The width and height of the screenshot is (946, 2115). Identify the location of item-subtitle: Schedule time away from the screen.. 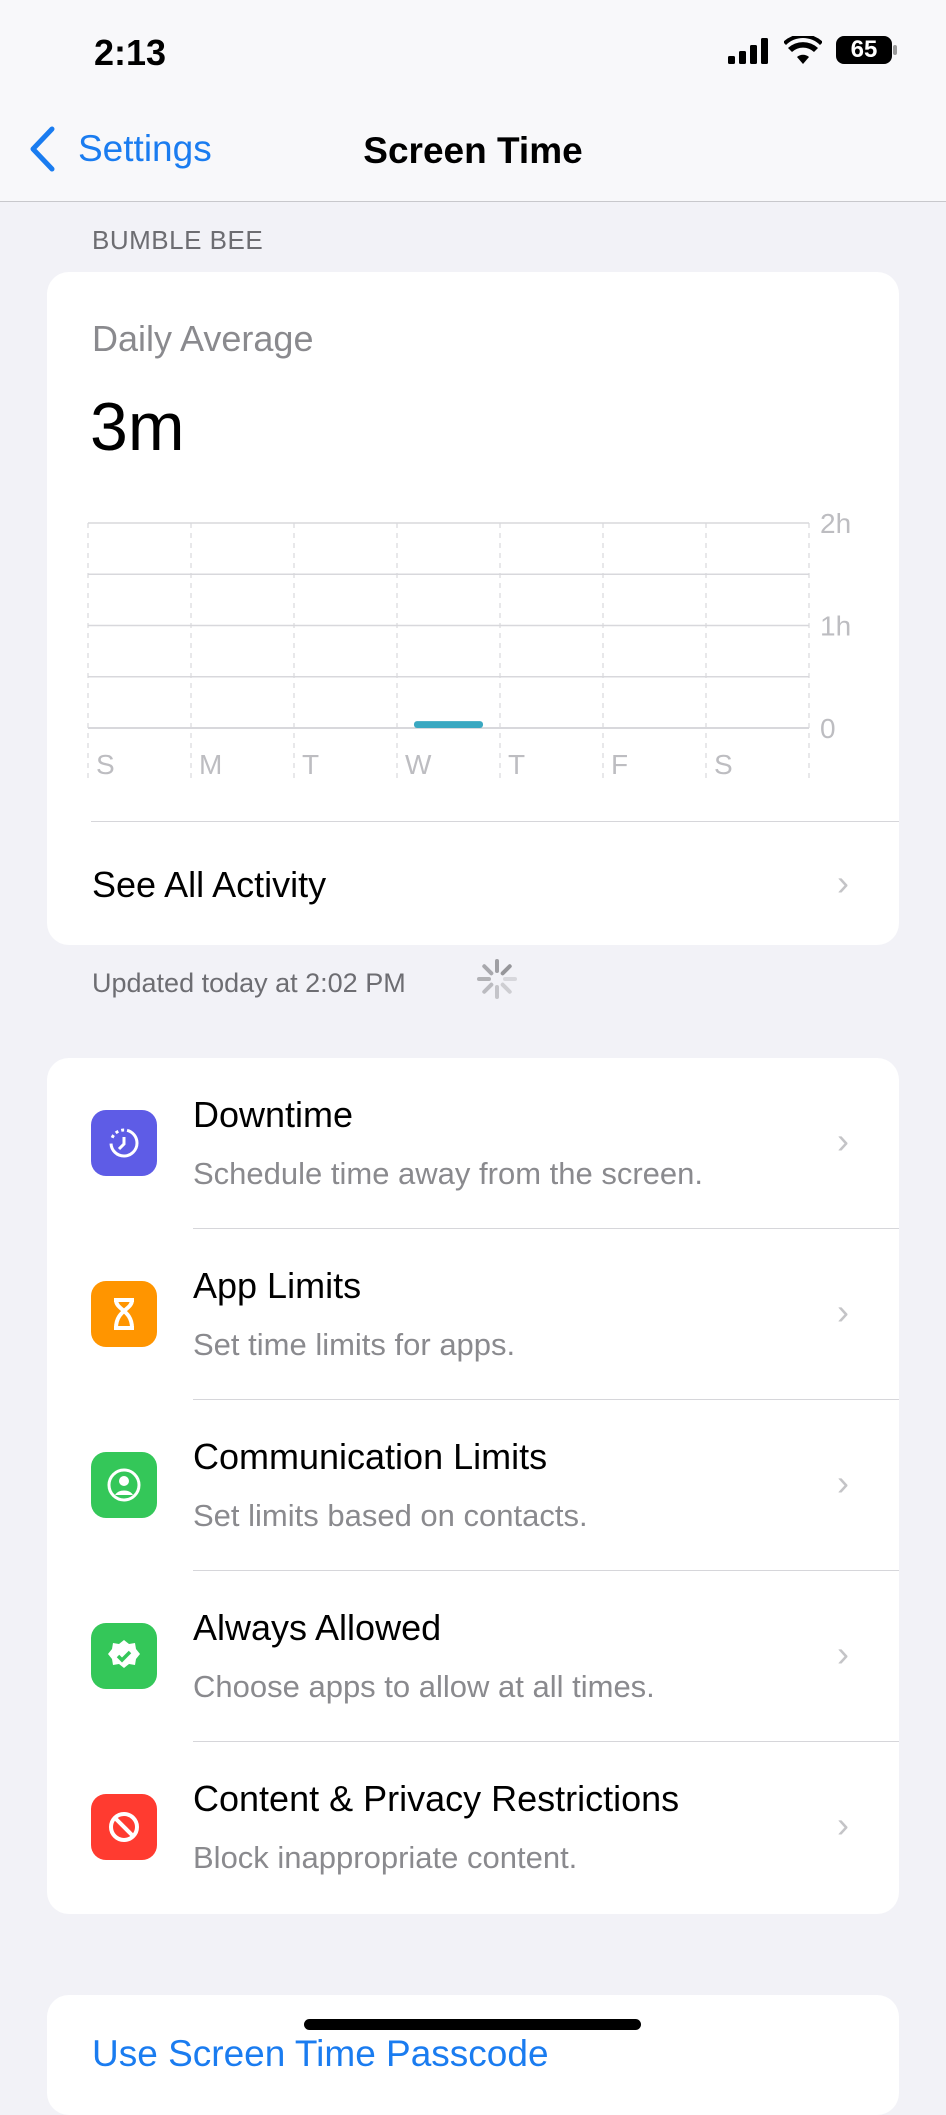
(448, 1173).